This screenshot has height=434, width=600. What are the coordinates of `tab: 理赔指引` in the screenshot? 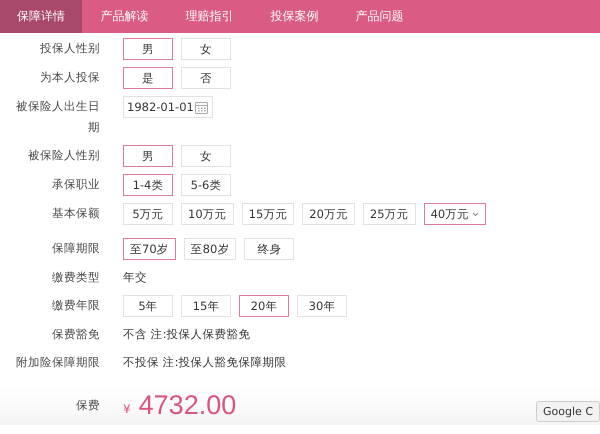 It's located at (209, 16).